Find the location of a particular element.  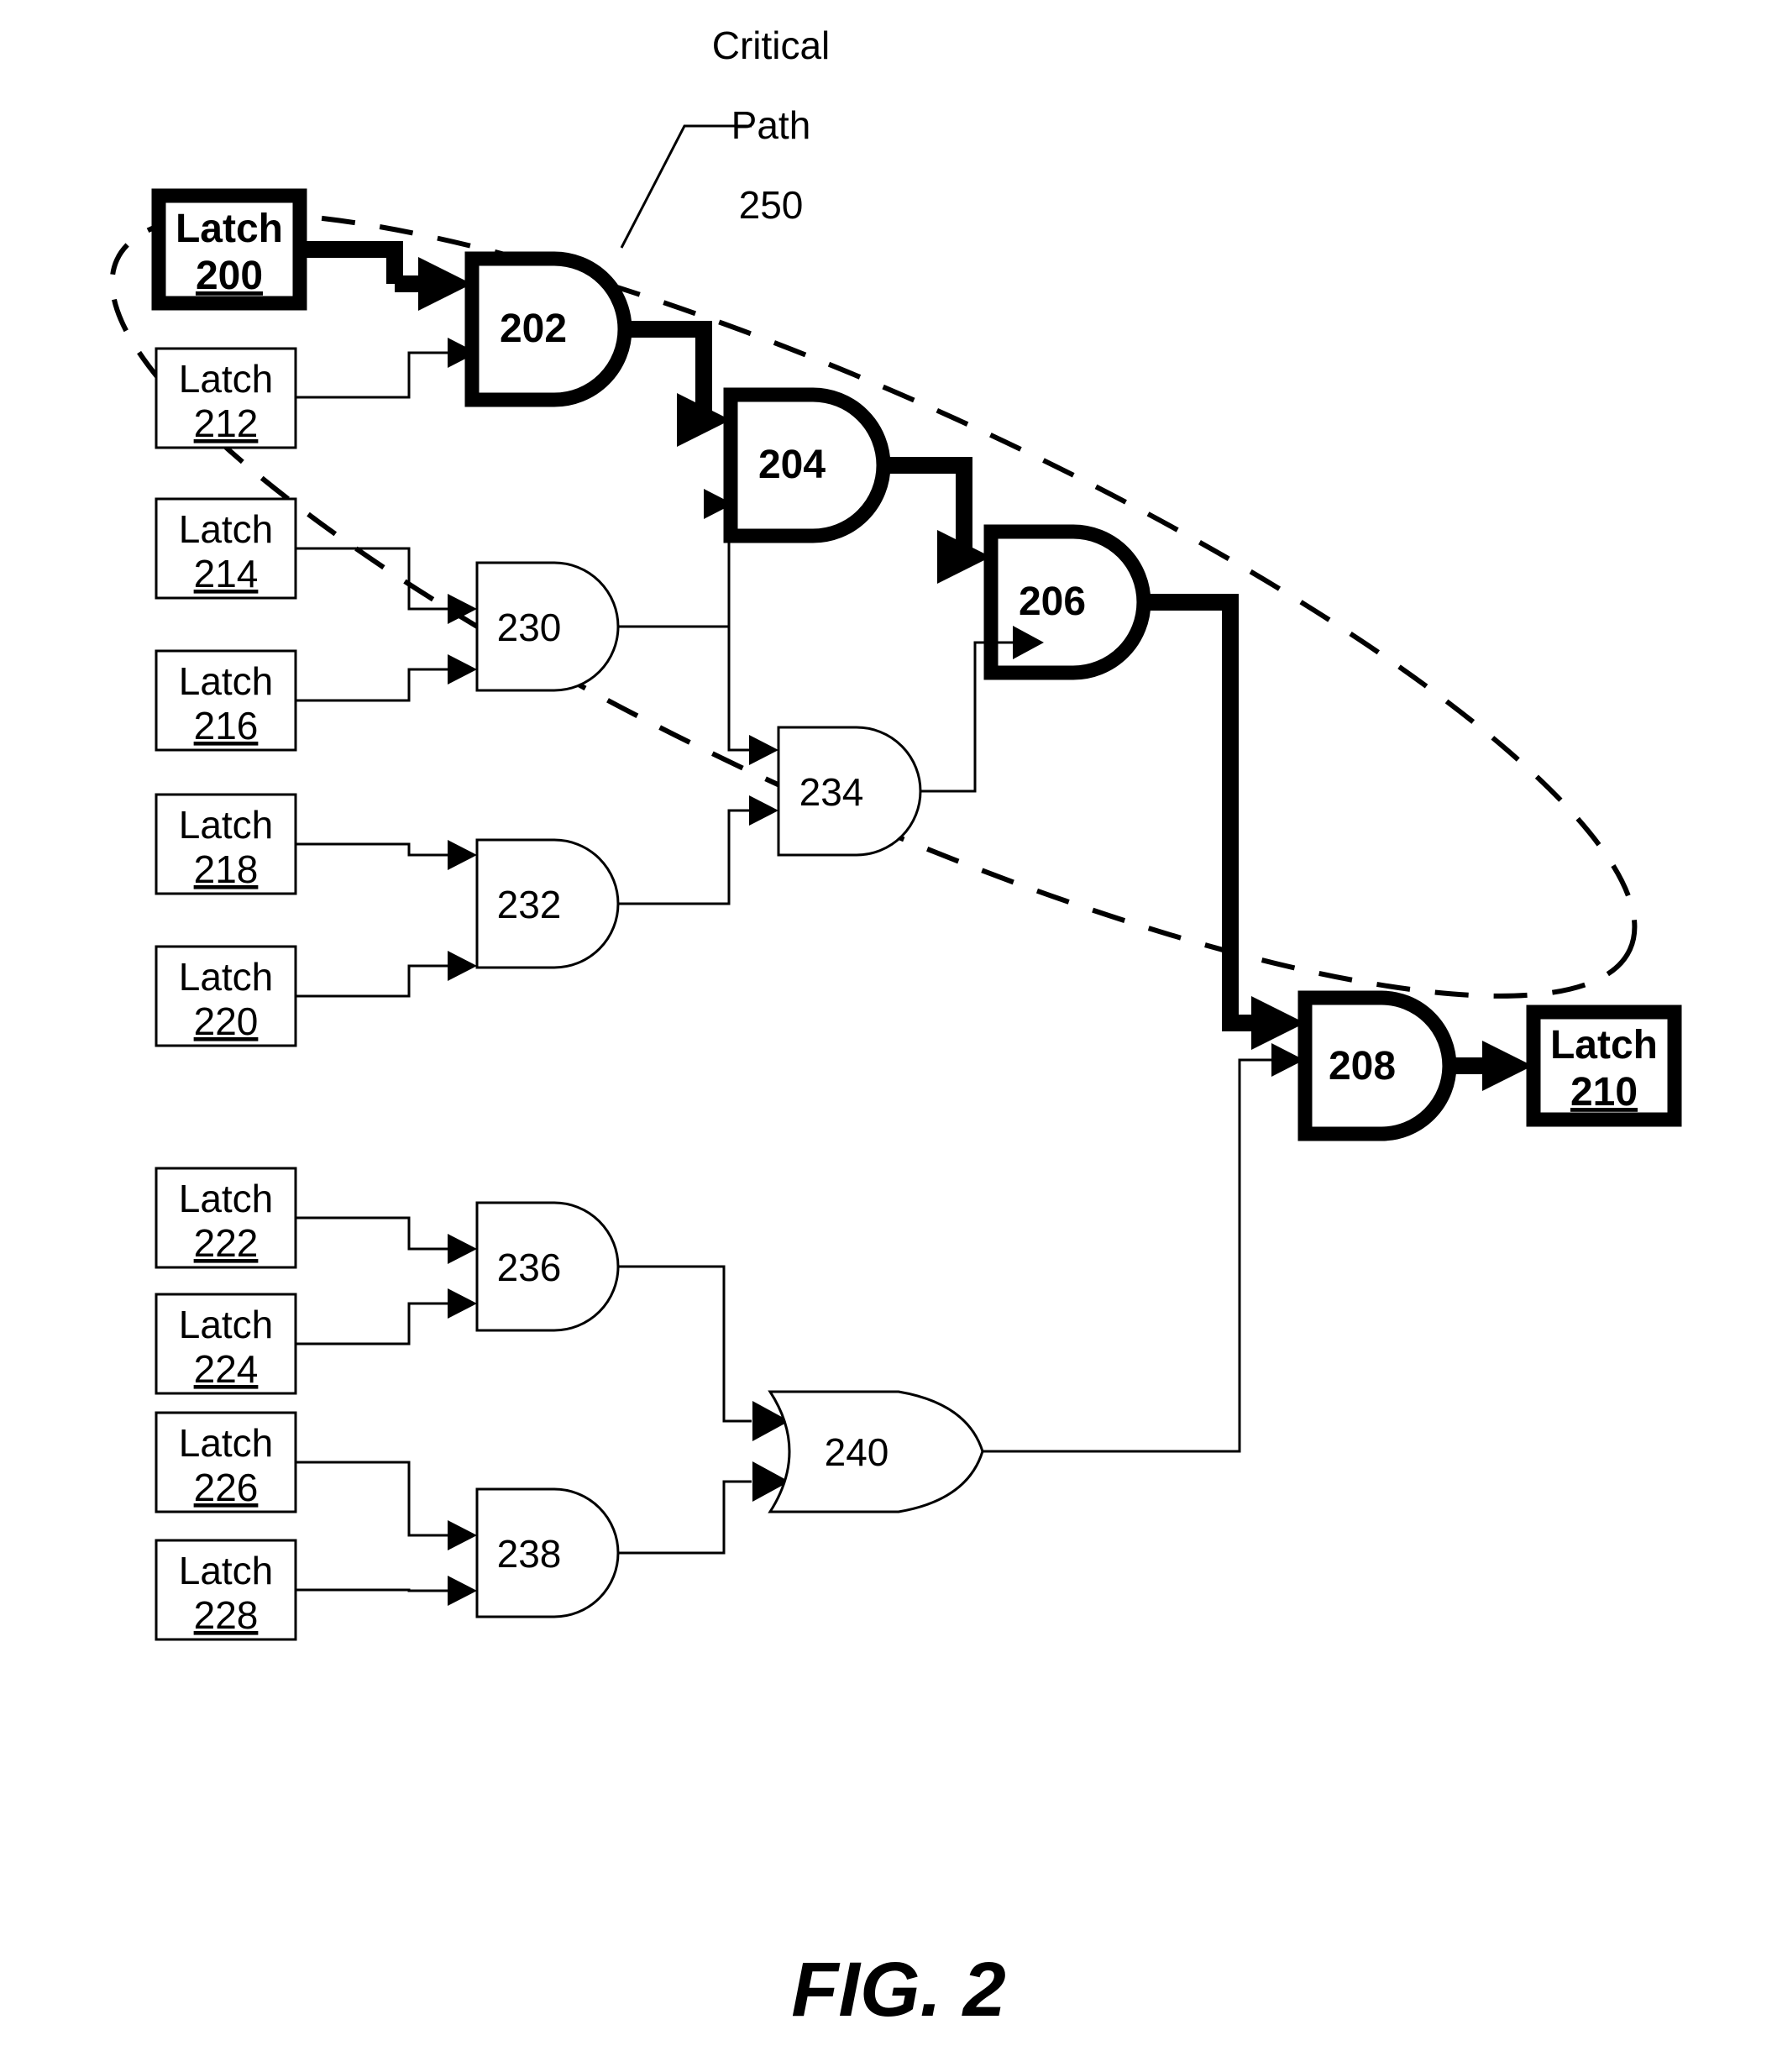

latch-216: Latch 216 is located at coordinates (226, 701).